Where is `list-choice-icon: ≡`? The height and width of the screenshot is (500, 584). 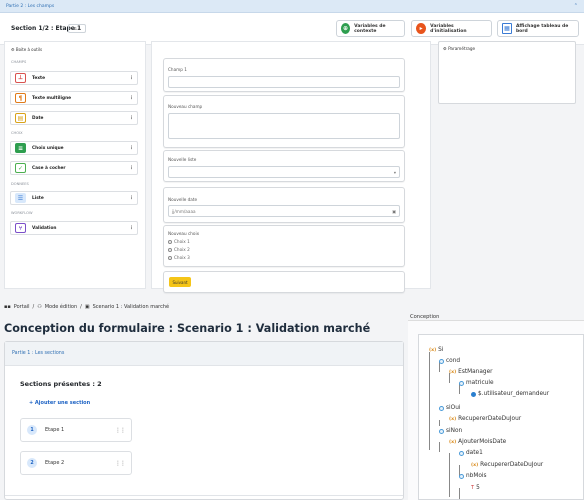
list-choice-icon: ≡ is located at coordinates (20, 148).